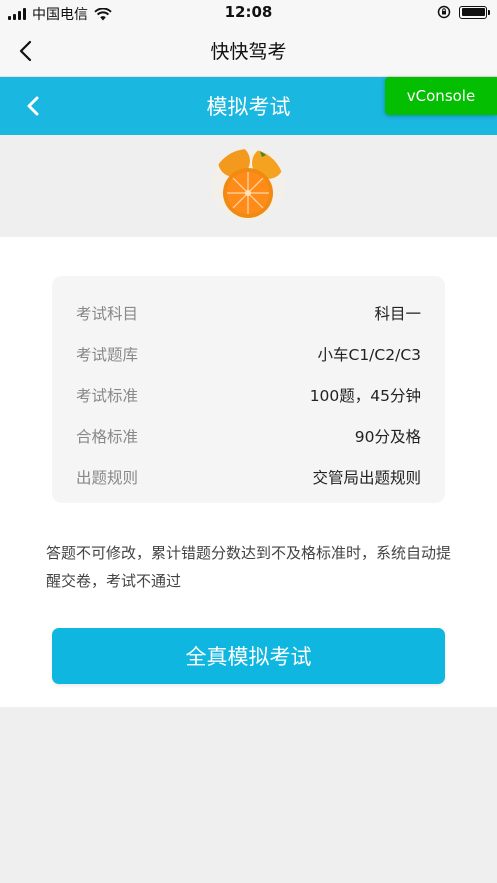 The width and height of the screenshot is (497, 883). I want to click on info-value: 小车C1/C2/C3, so click(369, 354).